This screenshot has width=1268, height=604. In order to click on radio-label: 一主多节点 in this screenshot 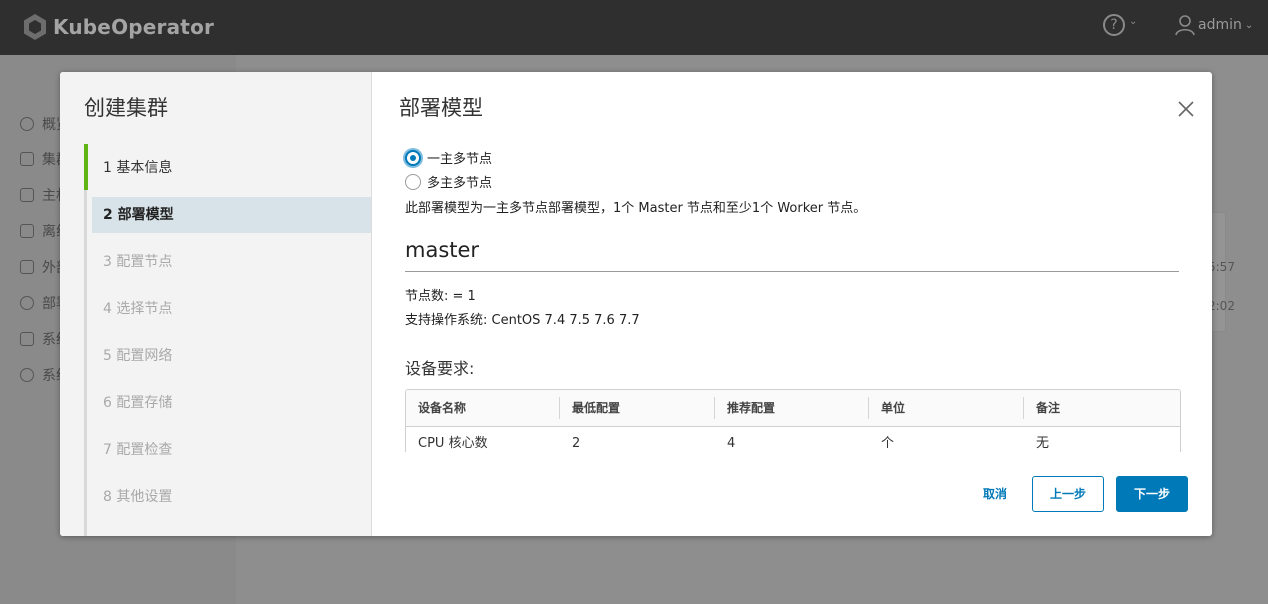, I will do `click(460, 159)`.